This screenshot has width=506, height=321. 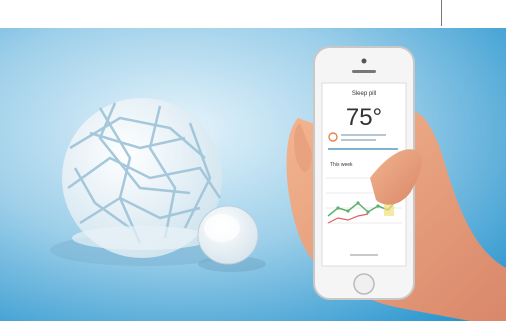 I want to click on top-whitespace, so click(x=253, y=14).